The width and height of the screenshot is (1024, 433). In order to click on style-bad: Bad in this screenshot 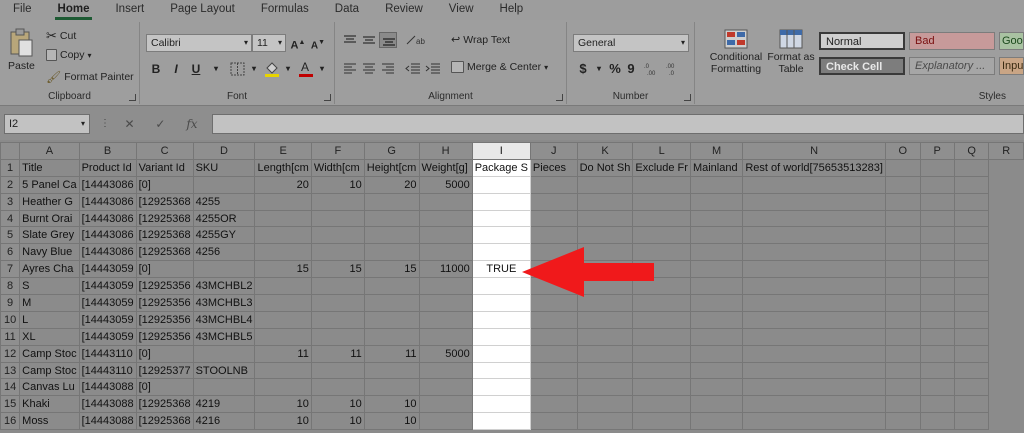, I will do `click(952, 41)`.